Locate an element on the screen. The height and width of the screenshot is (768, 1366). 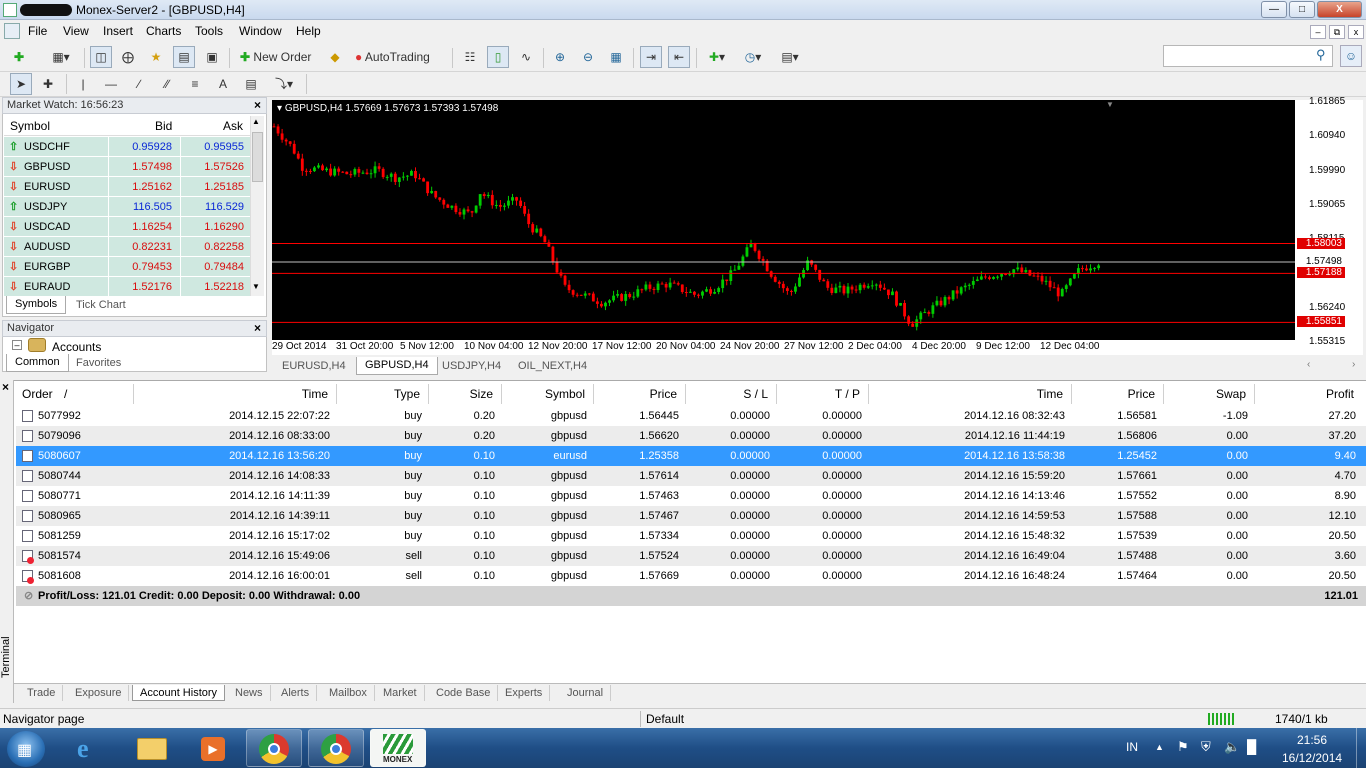
market-watch-row: ⇩ USDCAD 1.16254 1.16290 is located at coordinates (127, 227).